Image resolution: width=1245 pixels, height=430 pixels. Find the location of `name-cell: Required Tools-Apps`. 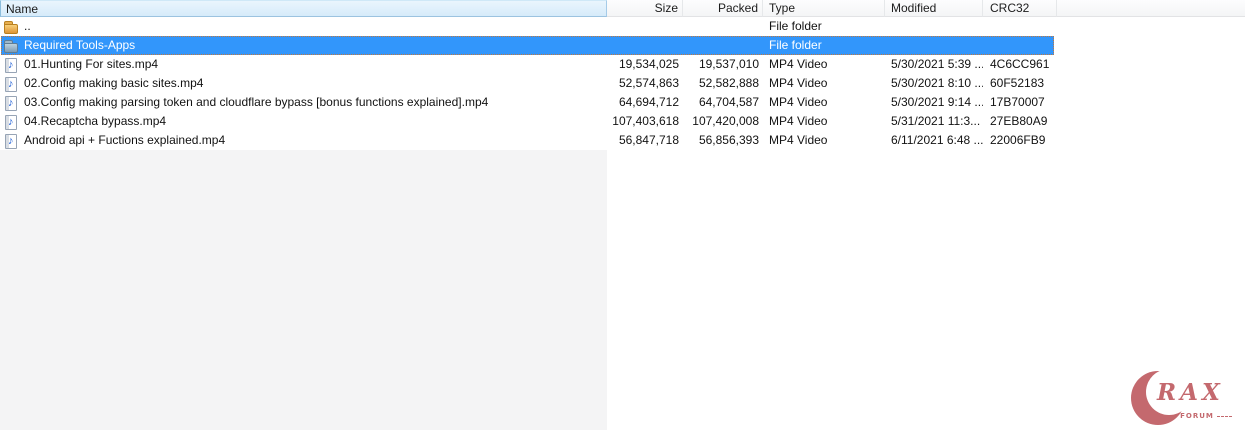

name-cell: Required Tools-Apps is located at coordinates (303, 45).